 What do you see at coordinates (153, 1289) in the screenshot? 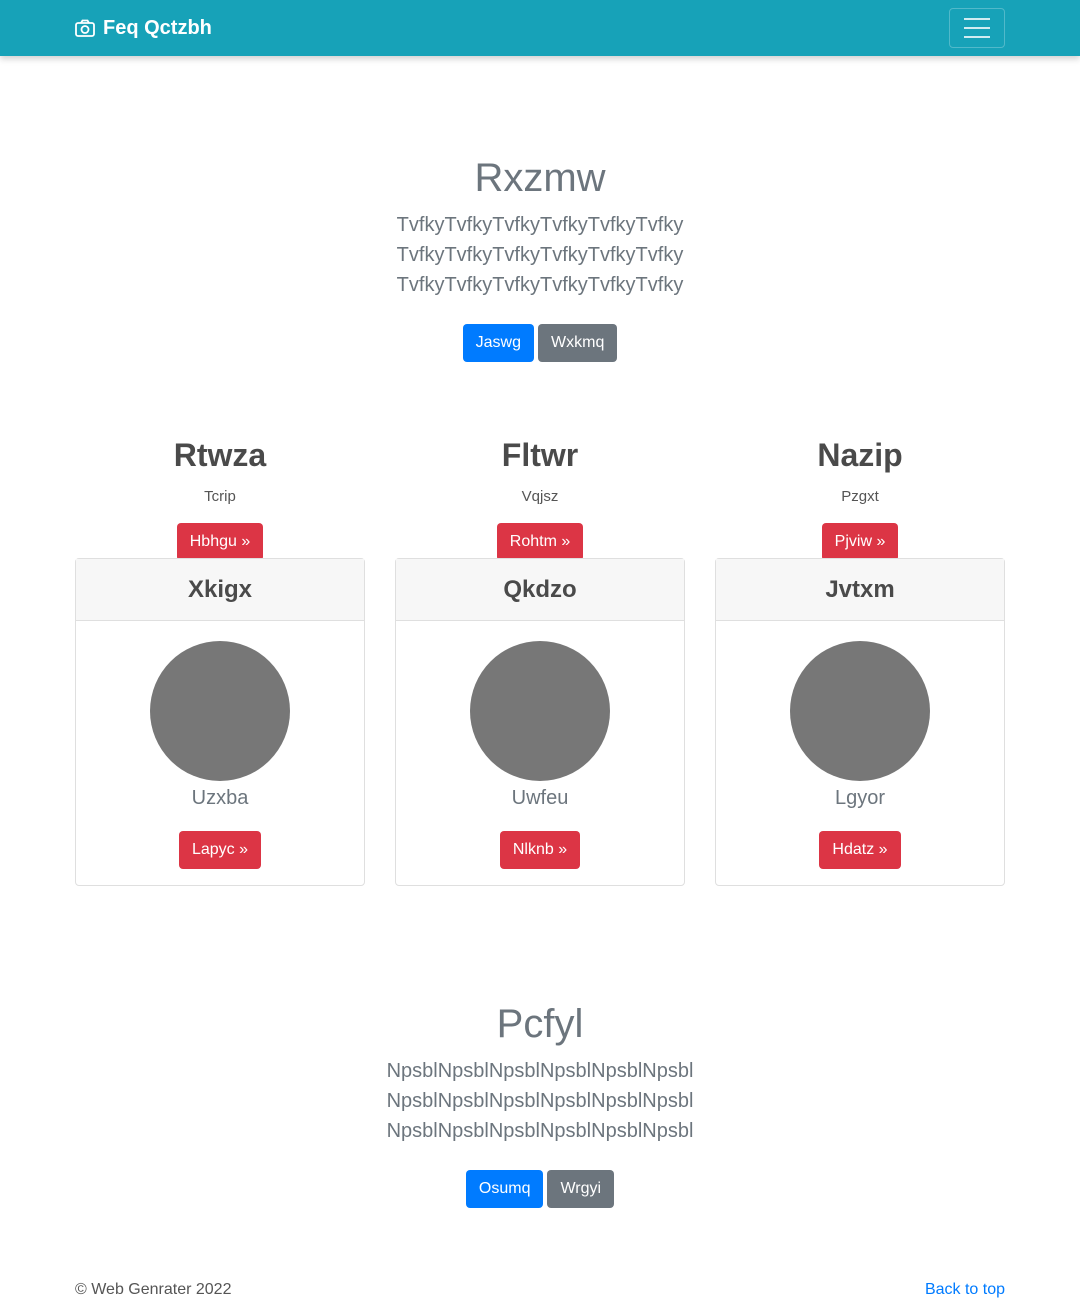
I see `copyright-text: © Web Genrater 2022` at bounding box center [153, 1289].